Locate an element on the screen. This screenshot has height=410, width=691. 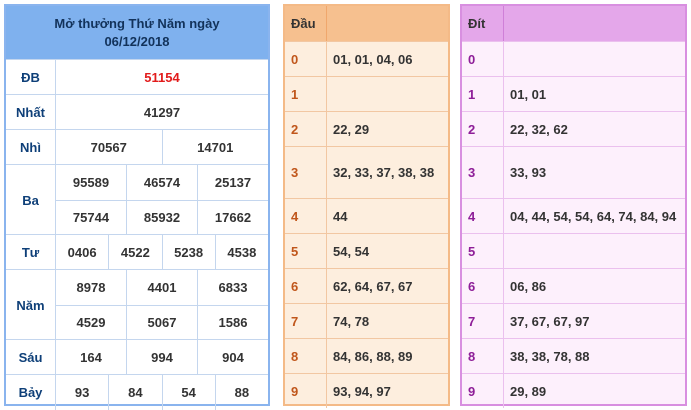
prize-number: 70567 is located at coordinates (108, 147).